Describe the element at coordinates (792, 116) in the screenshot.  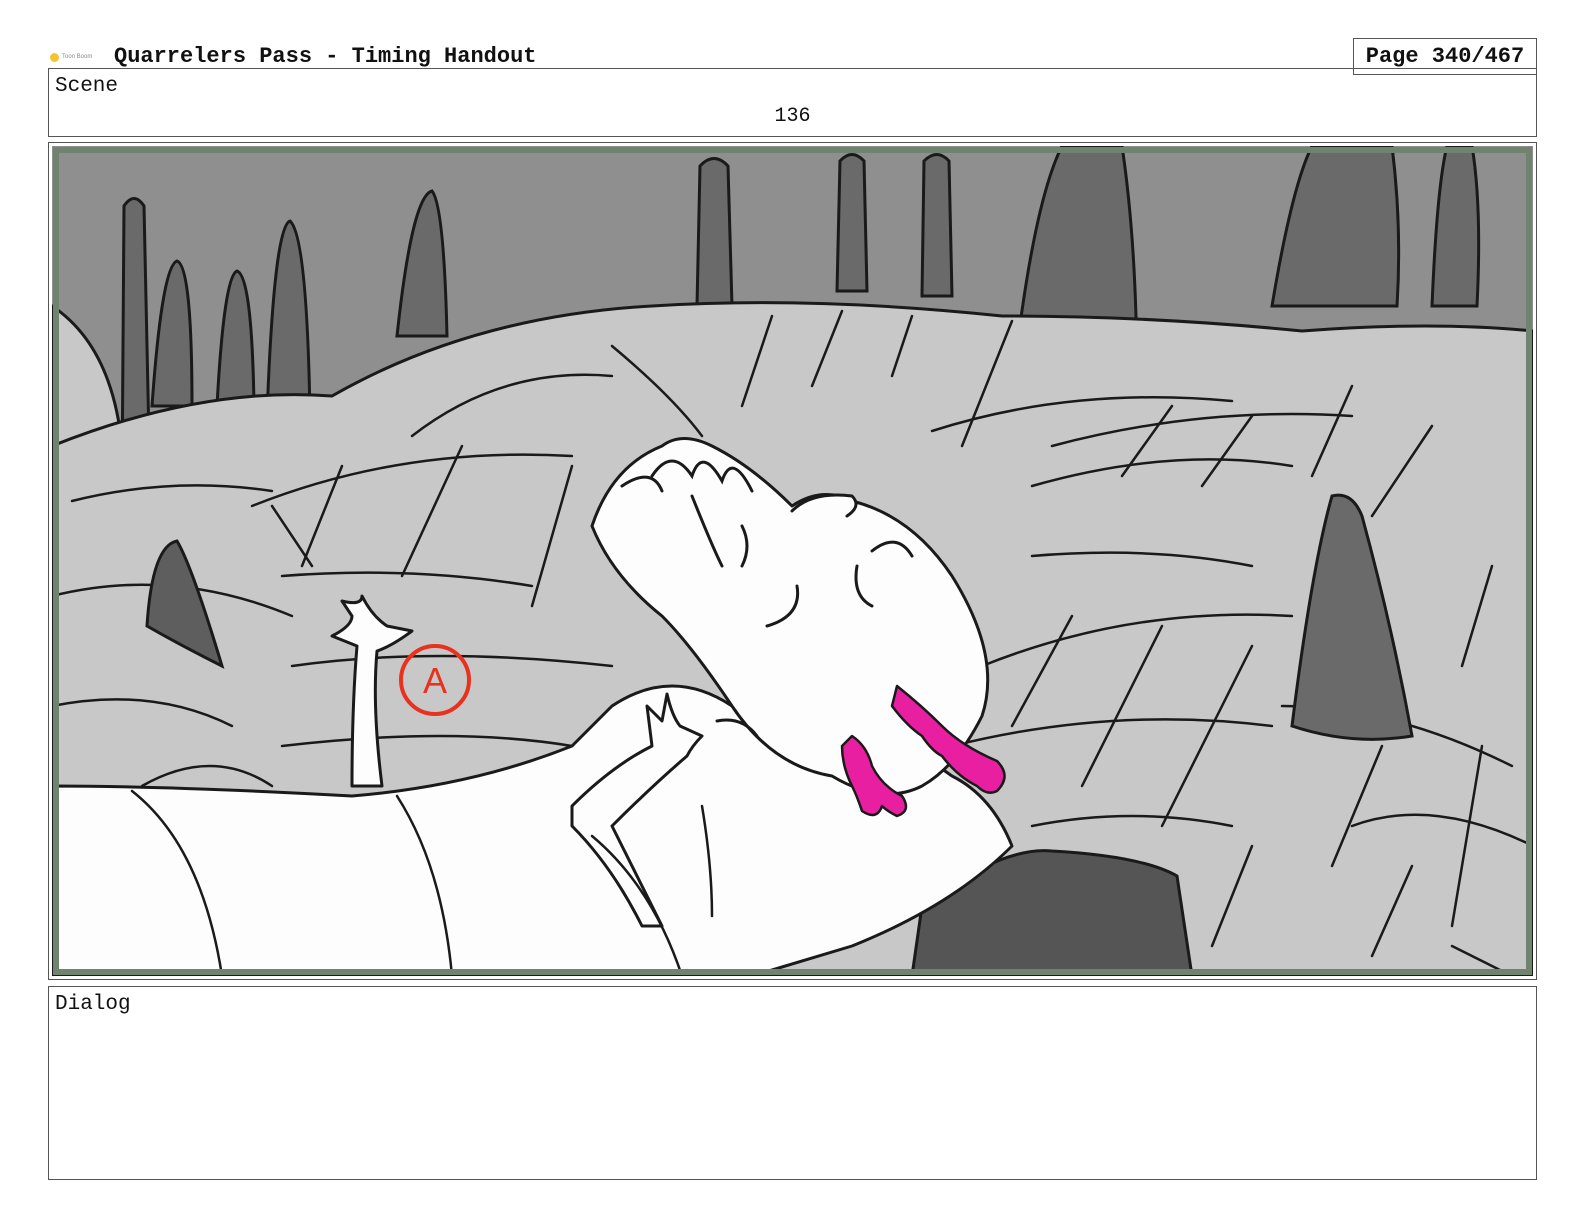
I see `scene-number: 136` at that location.